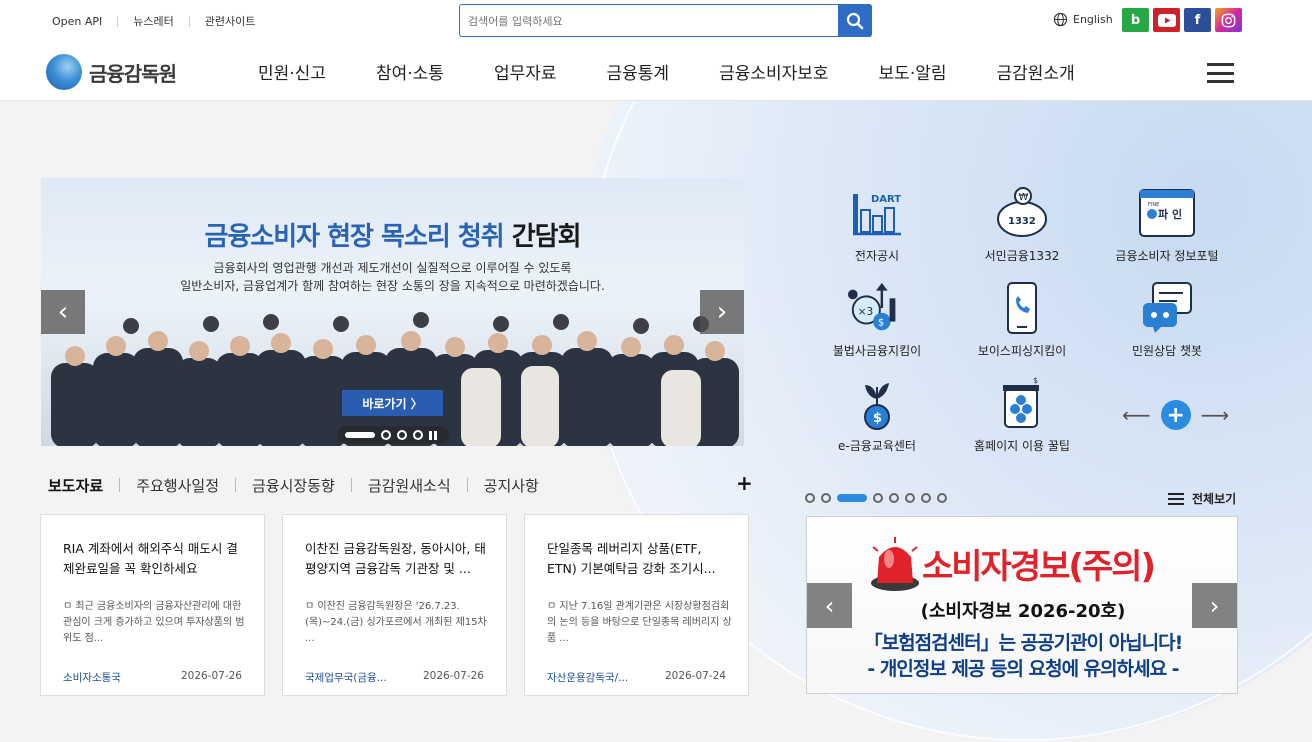 The height and width of the screenshot is (742, 1312). Describe the element at coordinates (1153, 205) in the screenshot. I see `svg-text: FINE` at that location.